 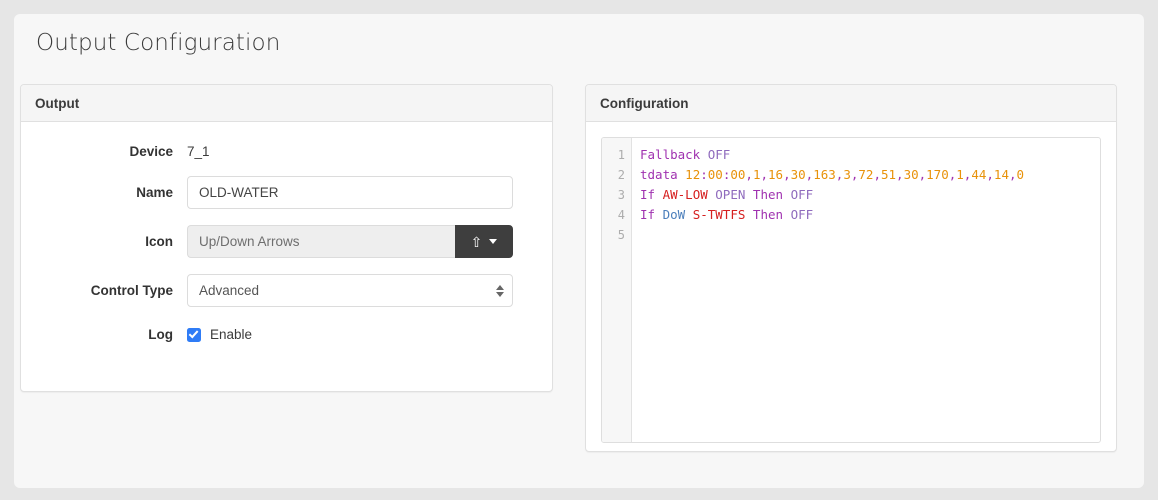 I want to click on editor-line-number: 1, so click(x=621, y=155).